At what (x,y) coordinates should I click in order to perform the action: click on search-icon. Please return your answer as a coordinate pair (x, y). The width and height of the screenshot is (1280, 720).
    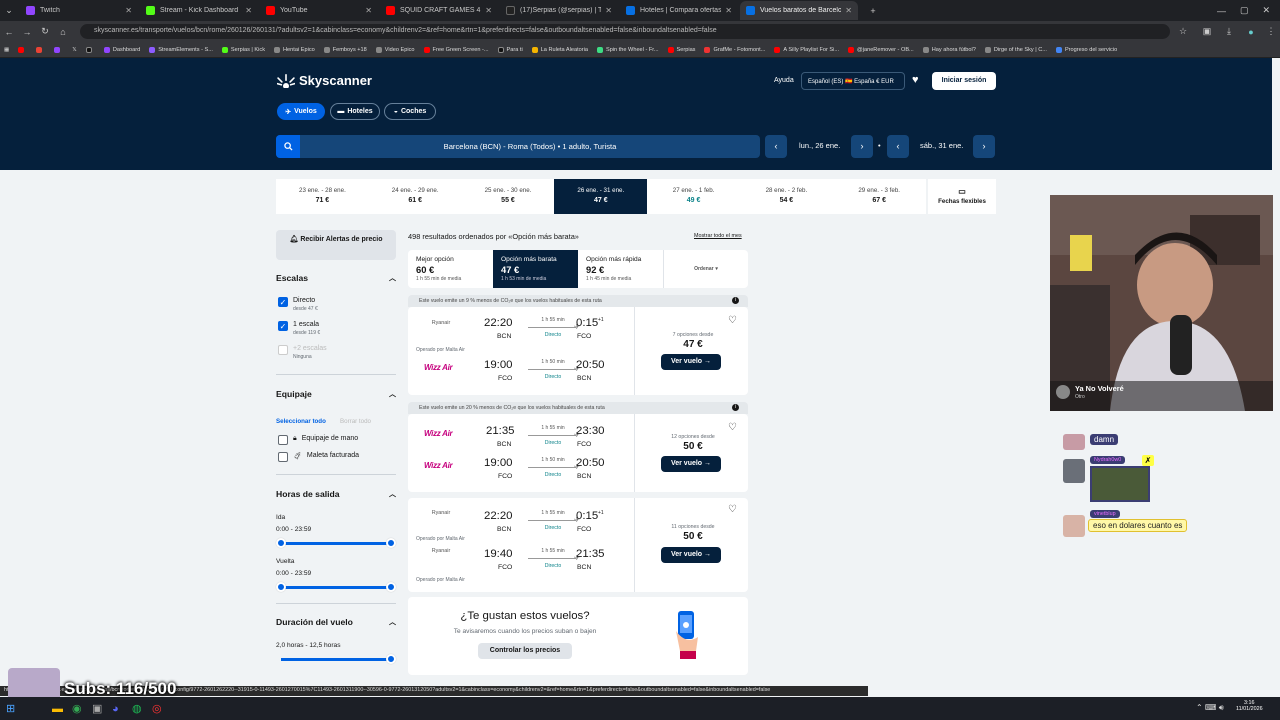
    Looking at the image, I should click on (288, 146).